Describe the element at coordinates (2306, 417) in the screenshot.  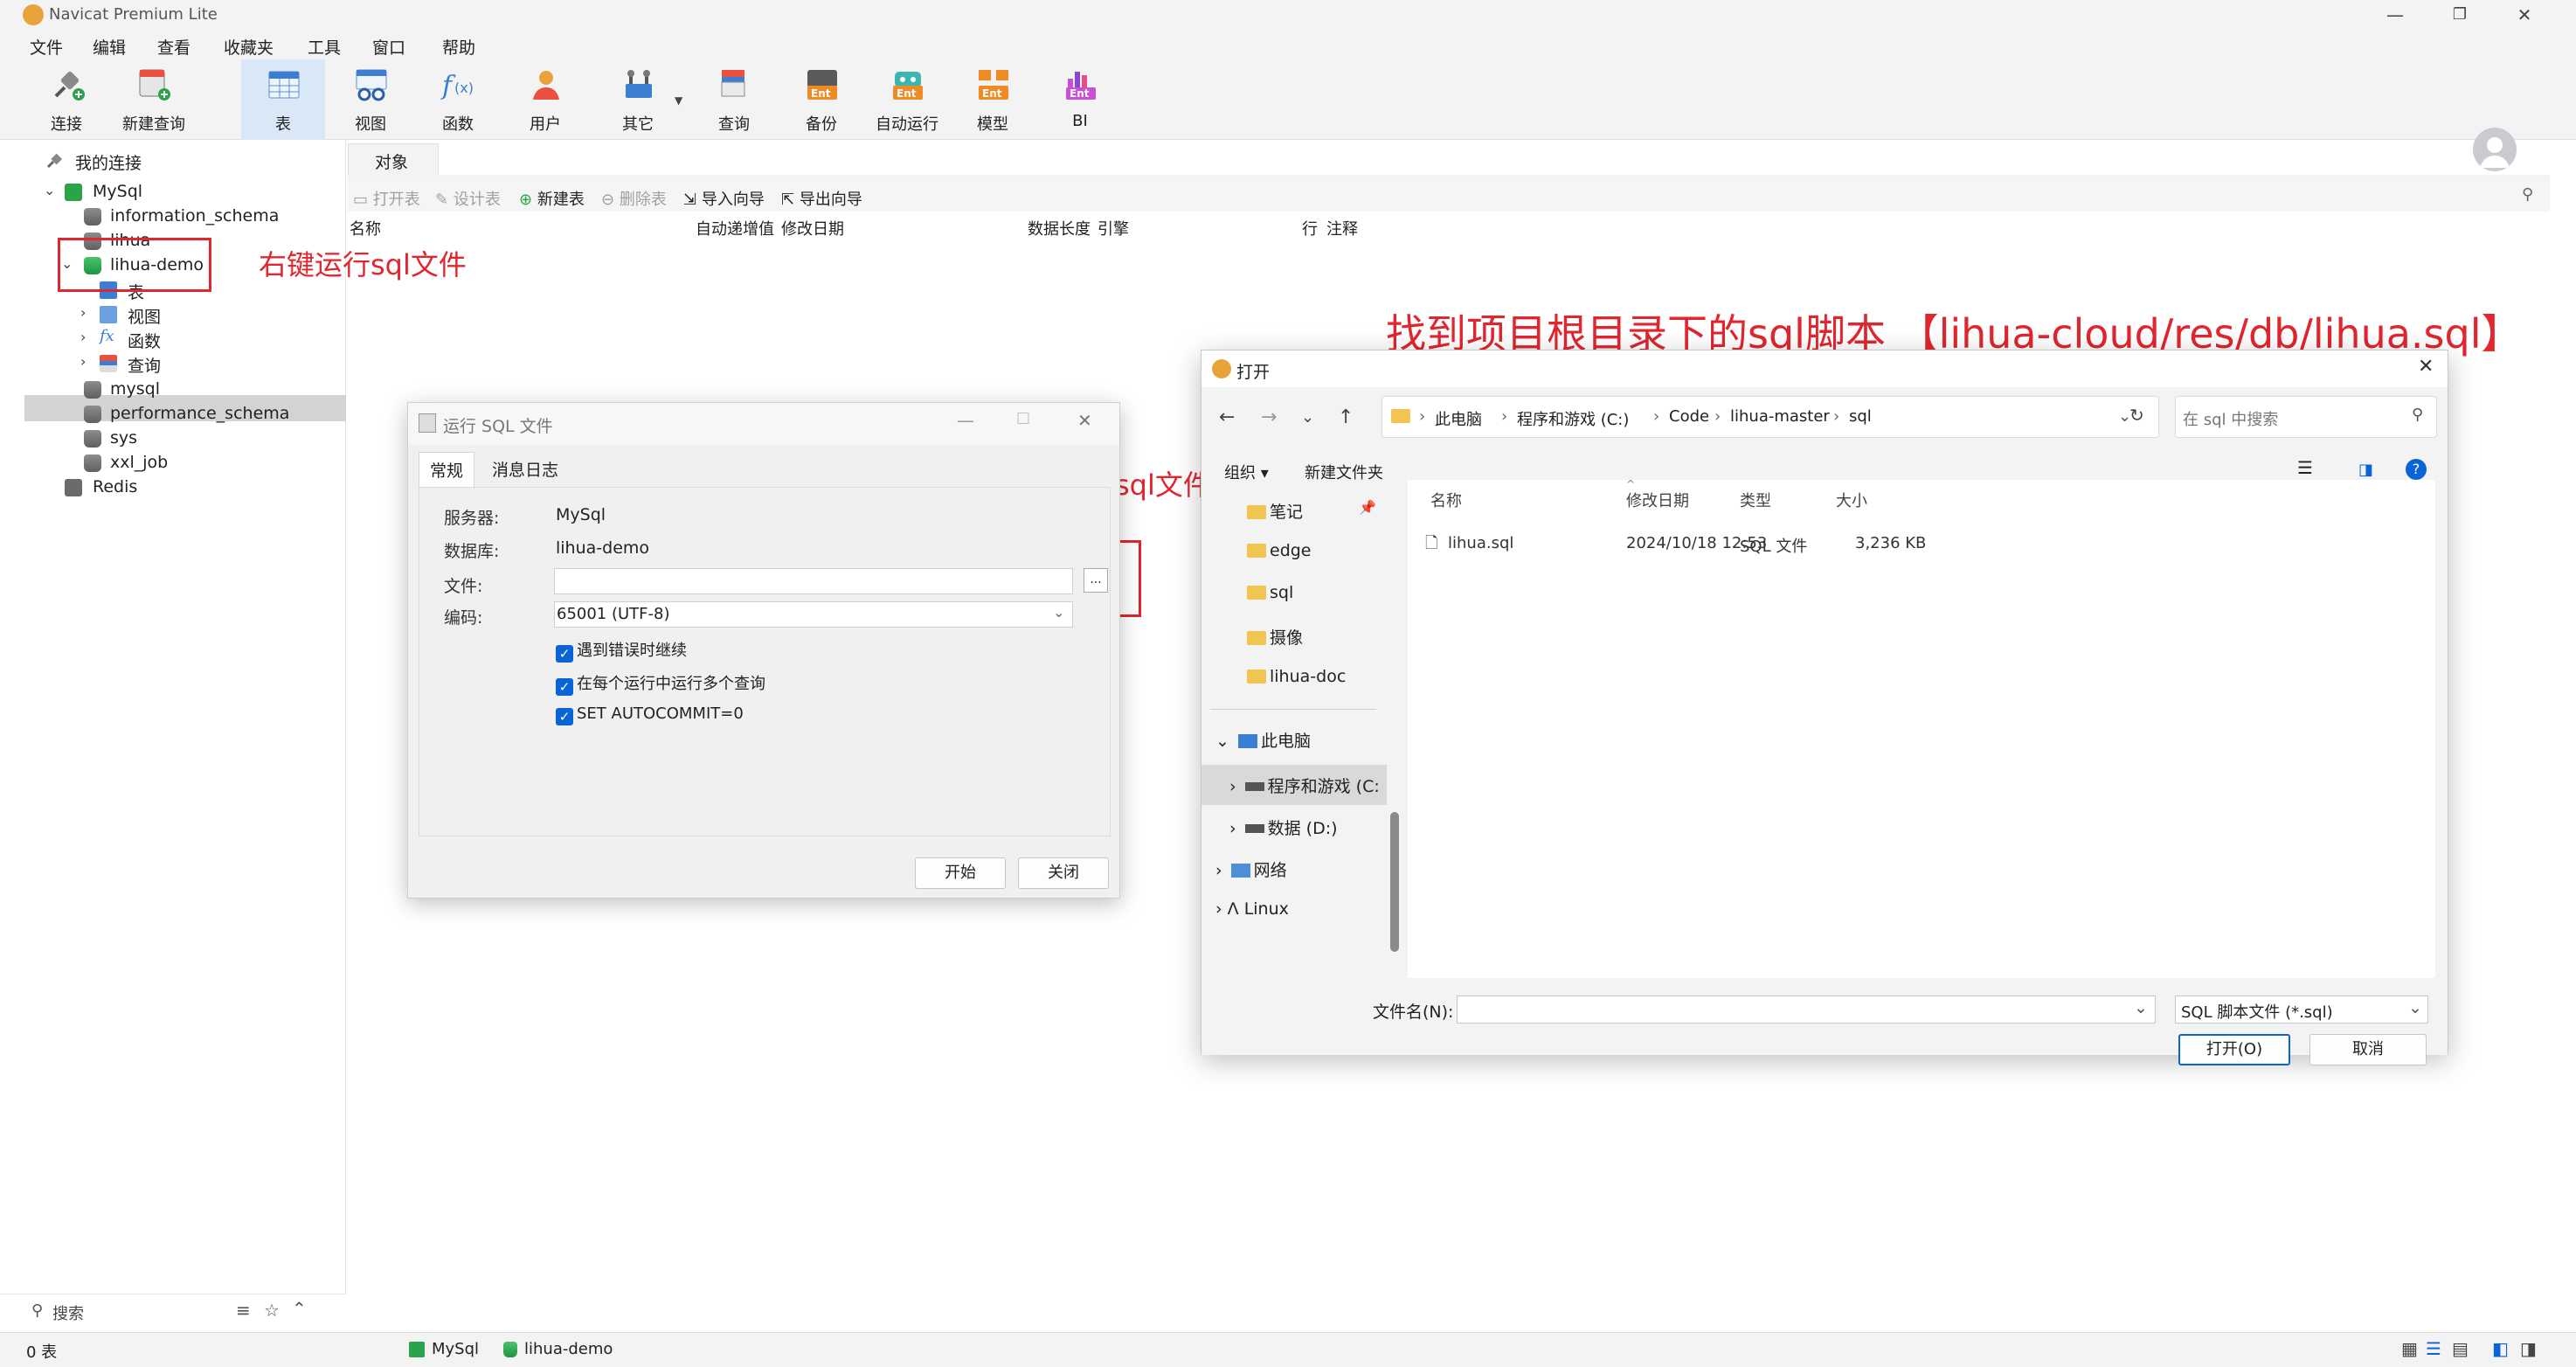
I see `folder-search-input: 在 sql 中搜索 ⚲` at that location.